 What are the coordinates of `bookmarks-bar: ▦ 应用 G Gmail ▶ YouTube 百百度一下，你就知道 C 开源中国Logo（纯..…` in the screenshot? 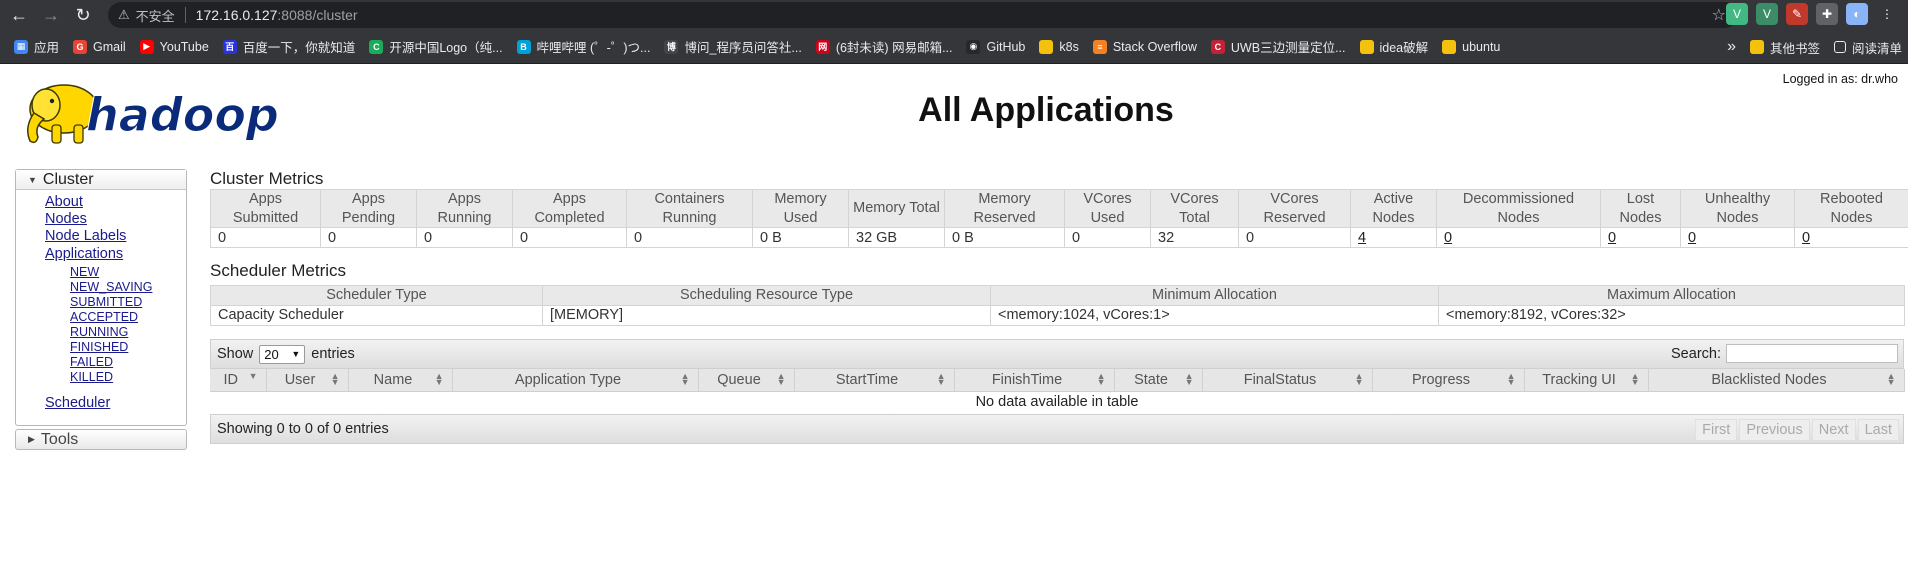 It's located at (954, 47).